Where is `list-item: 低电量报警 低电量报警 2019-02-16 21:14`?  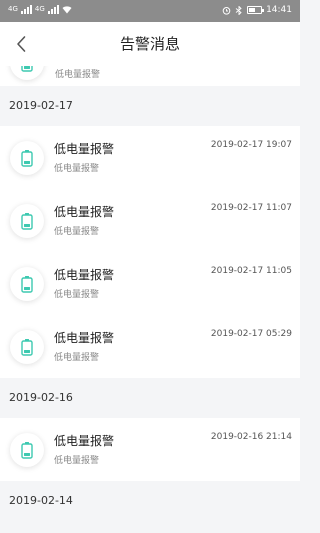
list-item: 低电量报警 低电量报警 2019-02-16 21:14 is located at coordinates (150, 449).